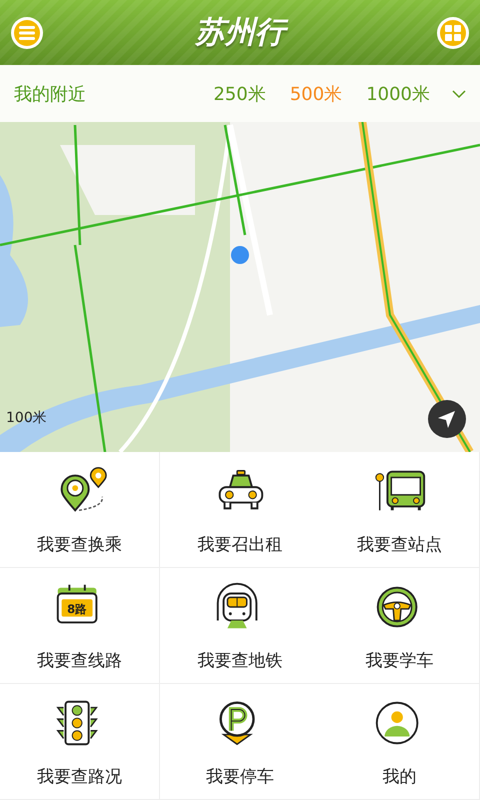 This screenshot has width=480, height=800. What do you see at coordinates (400, 510) in the screenshot?
I see `feature-tile: 我要查站点` at bounding box center [400, 510].